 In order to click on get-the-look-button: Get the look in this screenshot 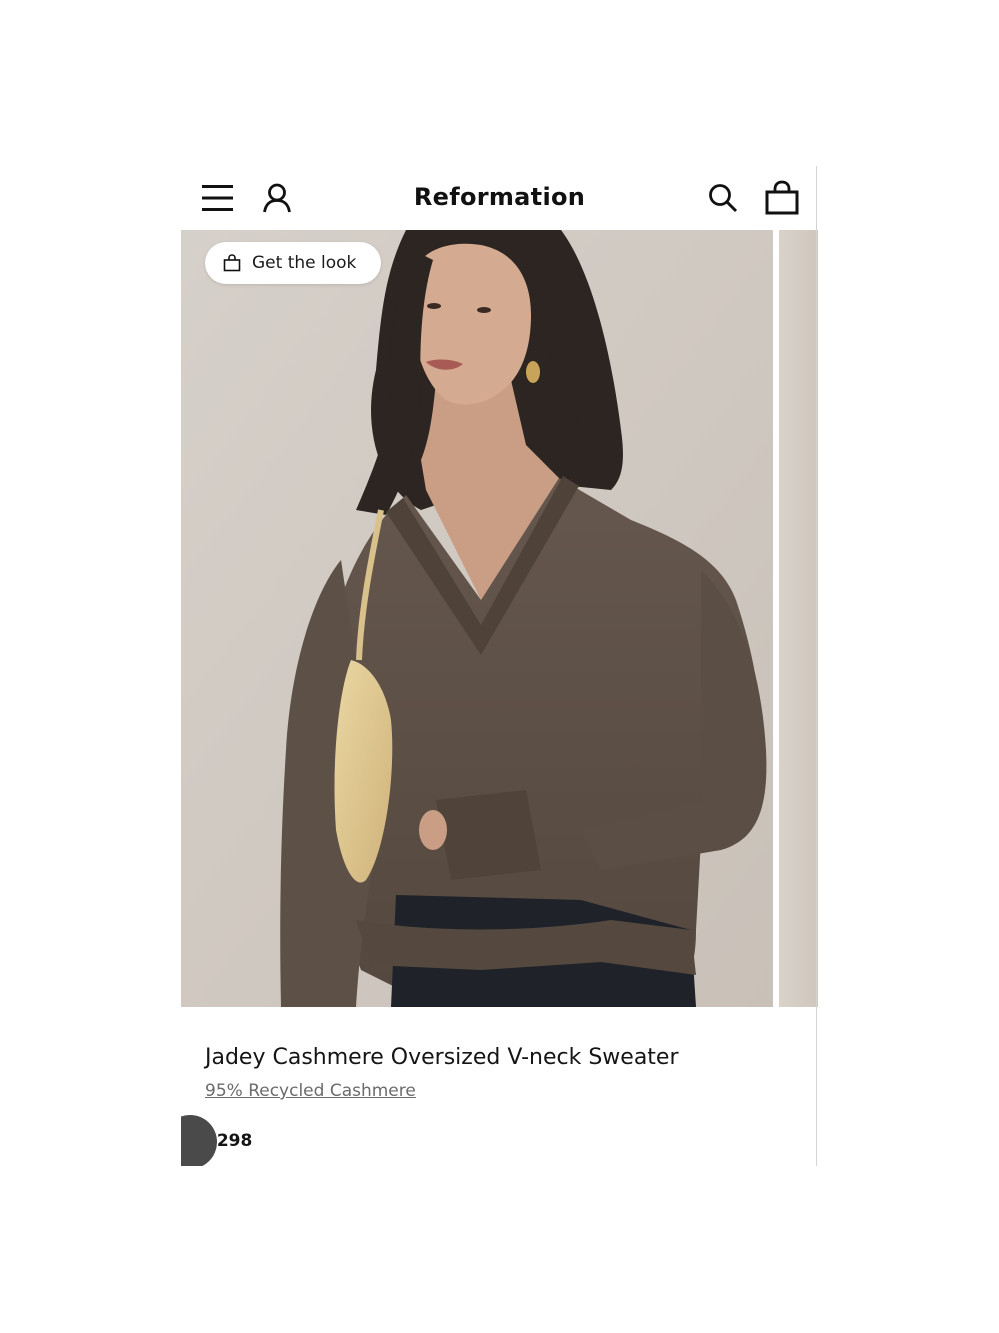, I will do `click(293, 263)`.